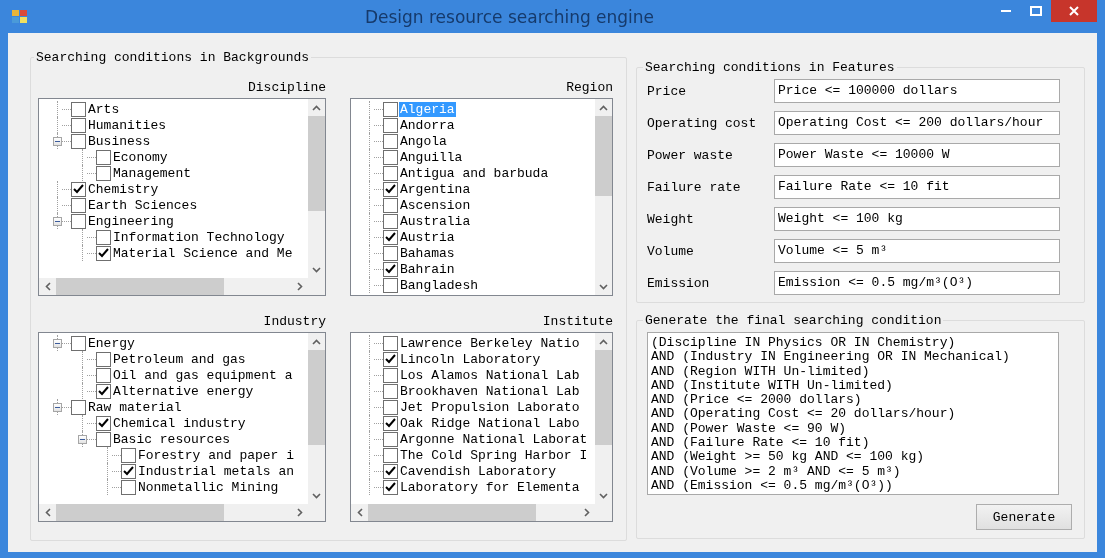 The image size is (1105, 558). Describe the element at coordinates (490, 407) in the screenshot. I see `tree-item: Jet Propulsion Laborato` at that location.